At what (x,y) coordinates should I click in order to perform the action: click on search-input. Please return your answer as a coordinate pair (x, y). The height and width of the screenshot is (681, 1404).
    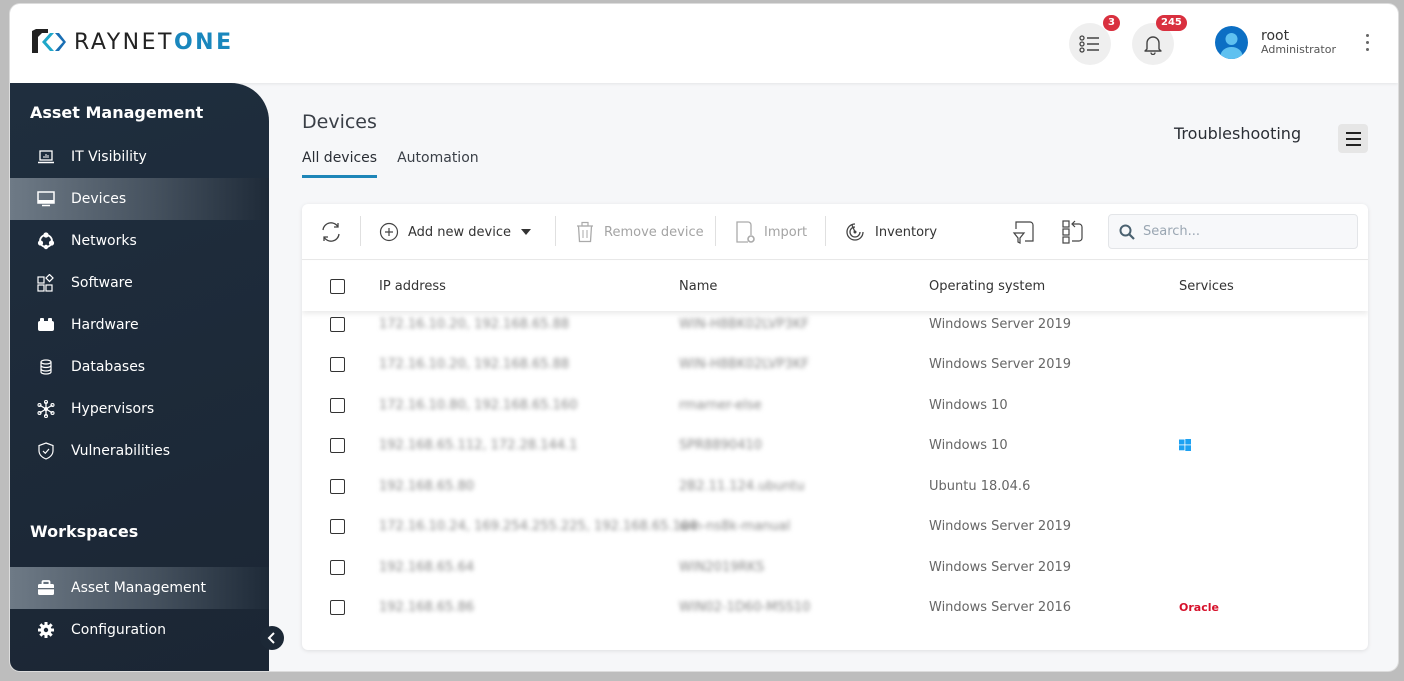
    Looking at the image, I should click on (1243, 231).